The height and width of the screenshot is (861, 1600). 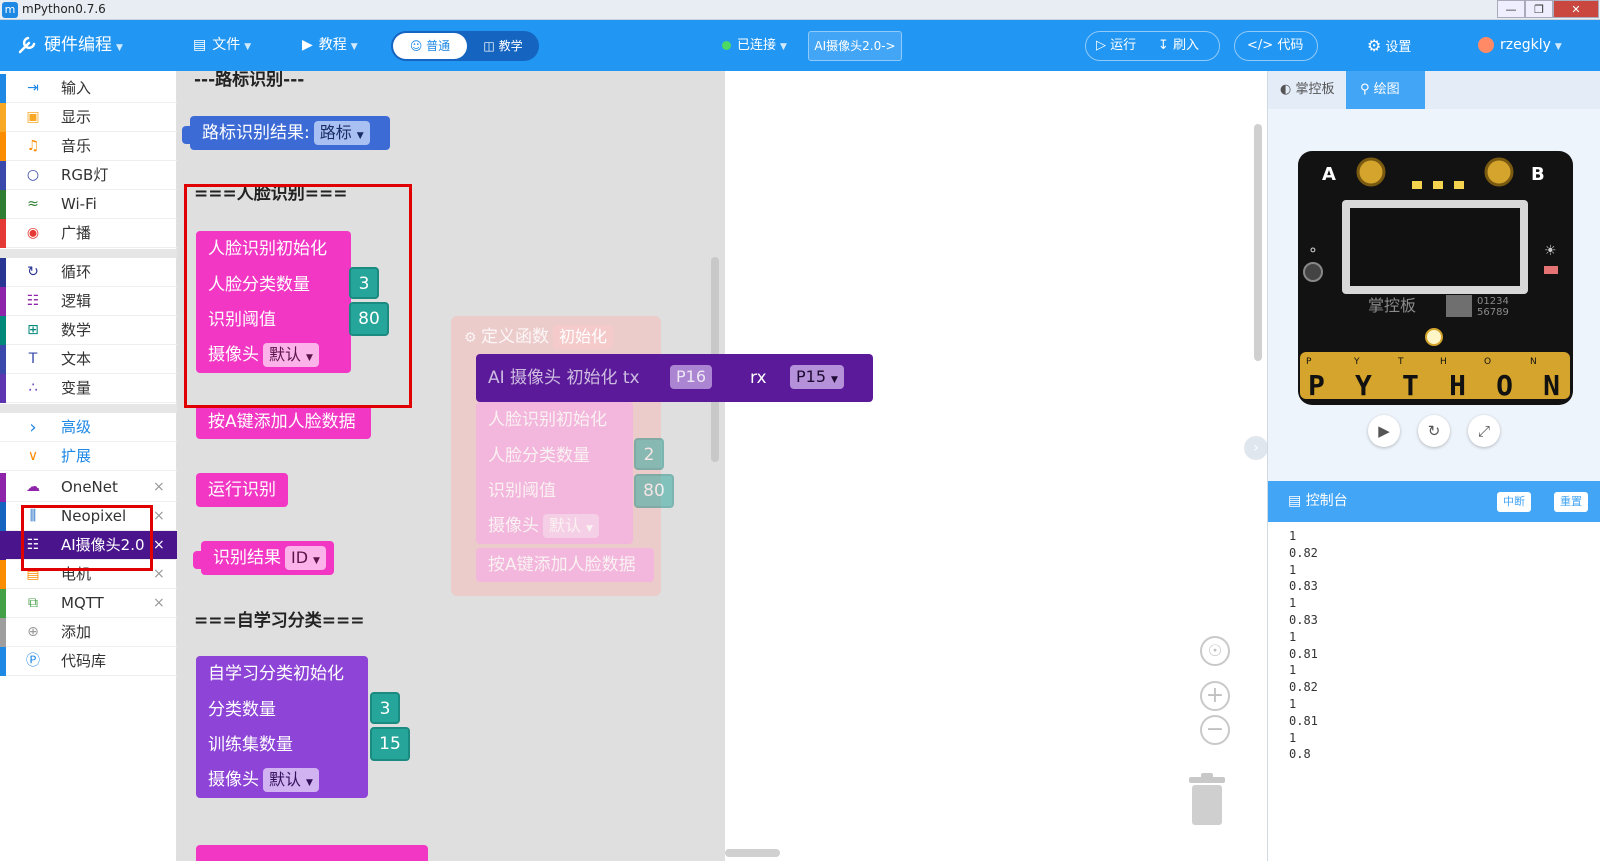 I want to click on road-result-block: 路标识别结果: 路标 ▼, so click(x=286, y=133).